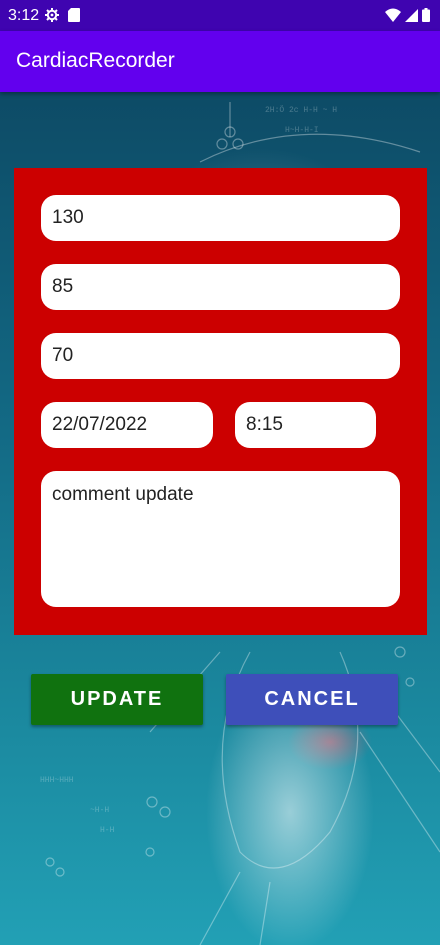  I want to click on app-title: CardiacRecorder, so click(95, 60).